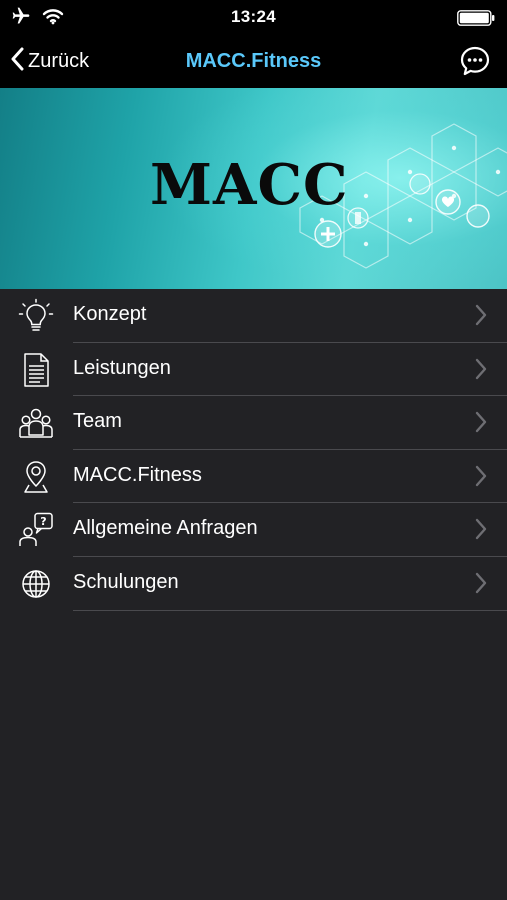 The image size is (507, 900). I want to click on battery-icon, so click(476, 20).